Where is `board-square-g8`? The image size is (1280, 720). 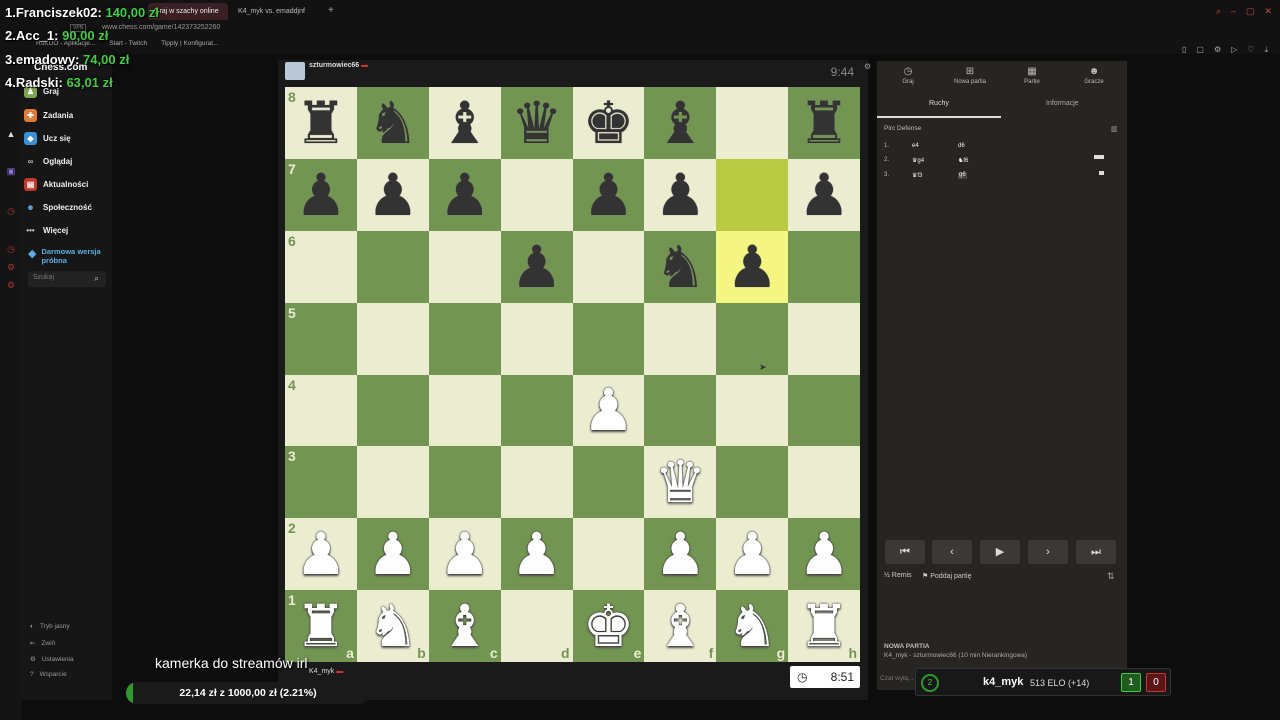 board-square-g8 is located at coordinates (752, 123).